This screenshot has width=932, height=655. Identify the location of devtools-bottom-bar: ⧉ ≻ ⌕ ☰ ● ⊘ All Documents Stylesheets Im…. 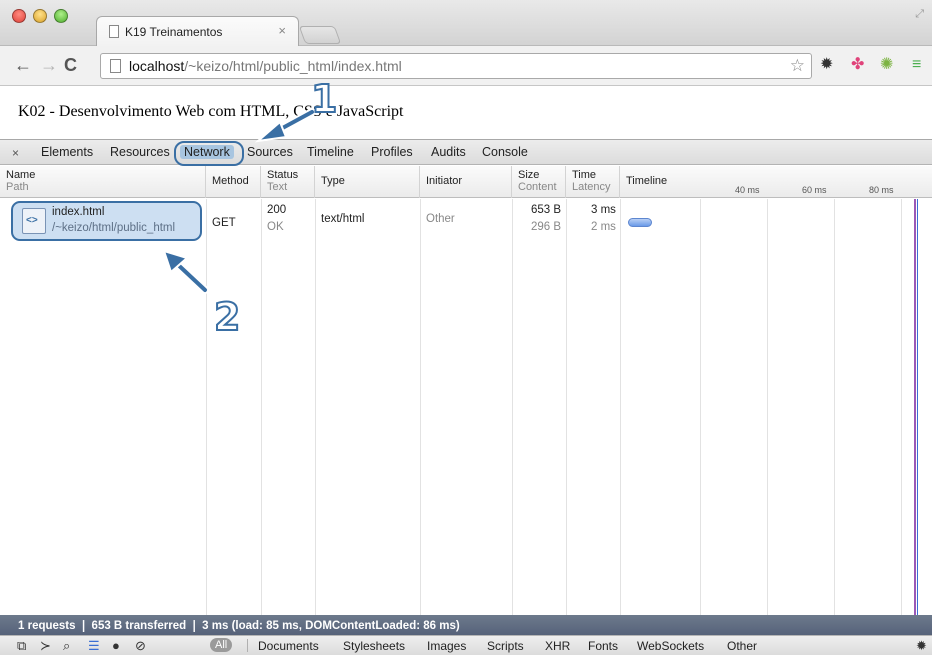
(466, 645).